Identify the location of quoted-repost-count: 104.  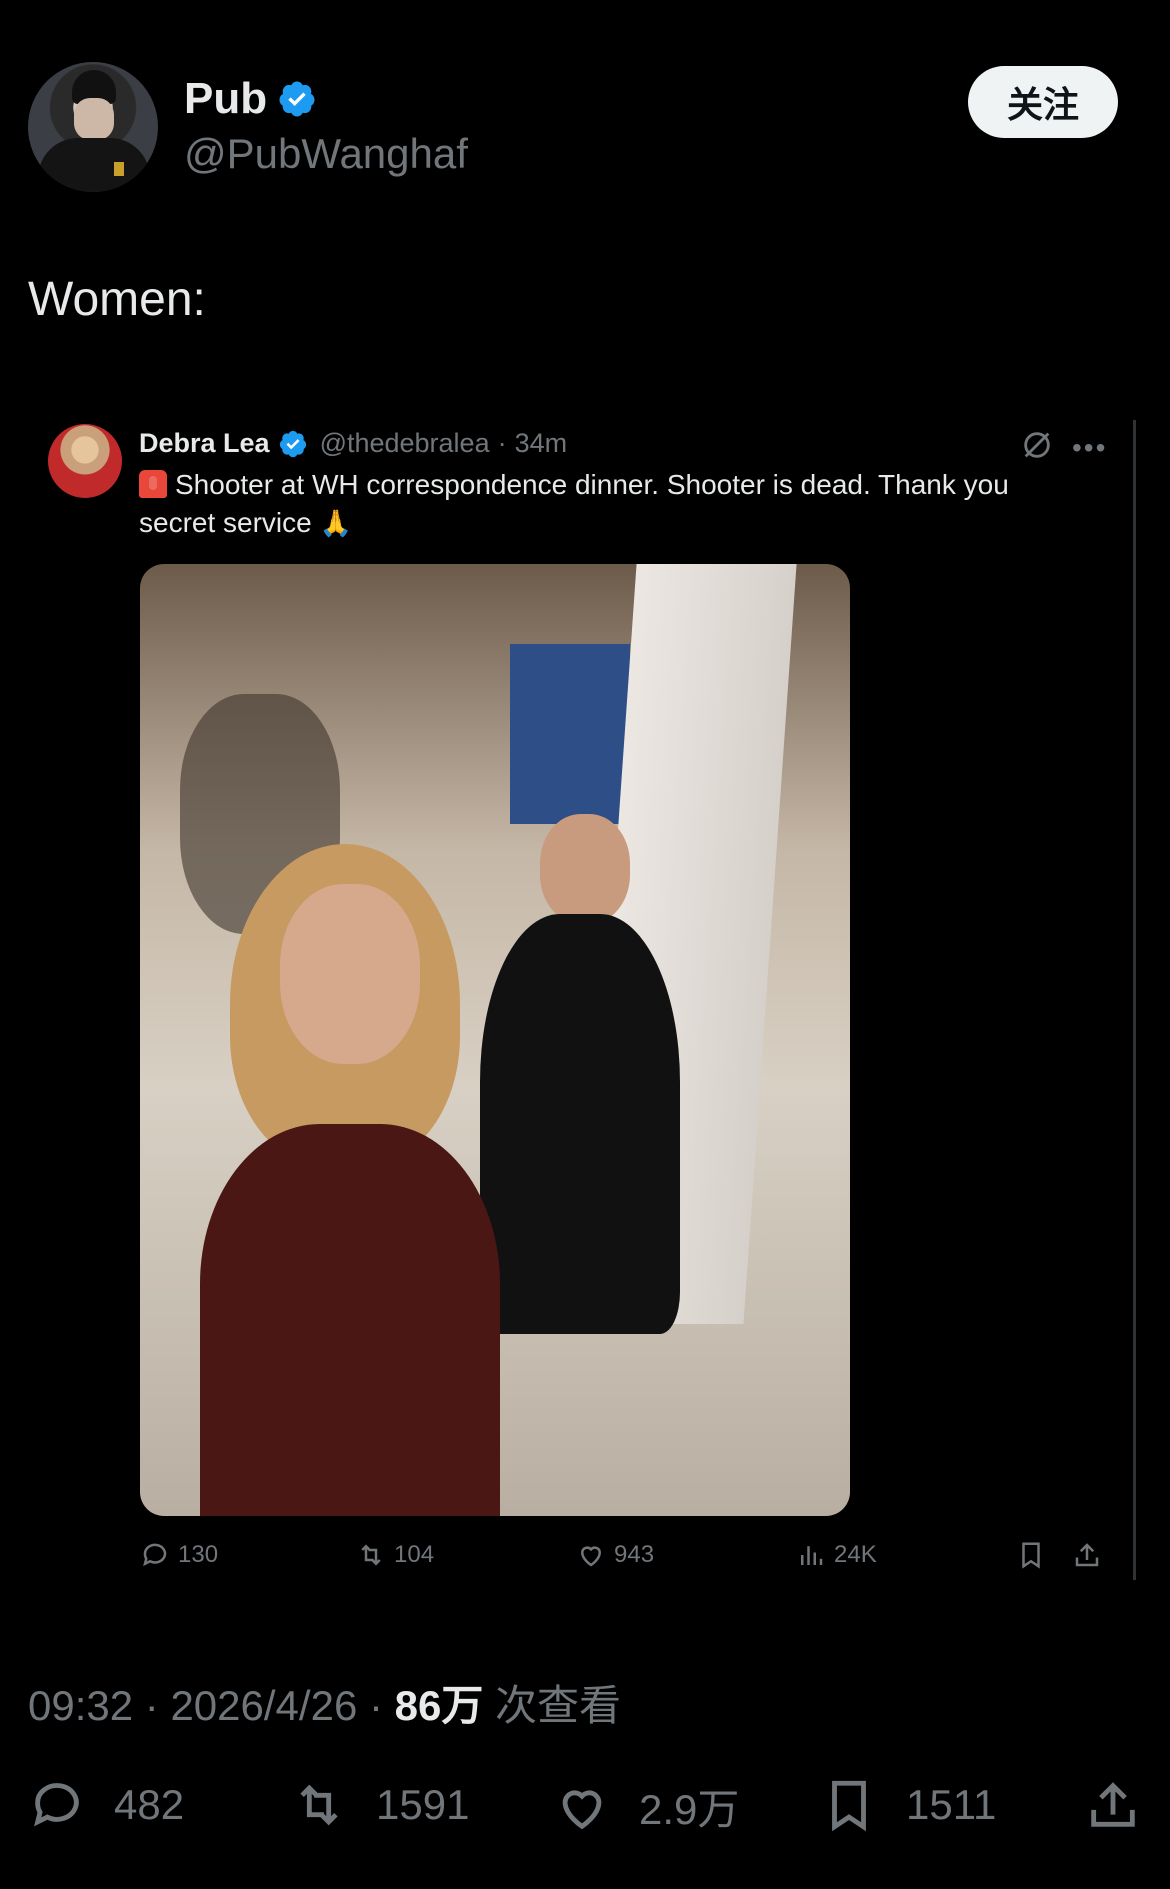
(414, 1554).